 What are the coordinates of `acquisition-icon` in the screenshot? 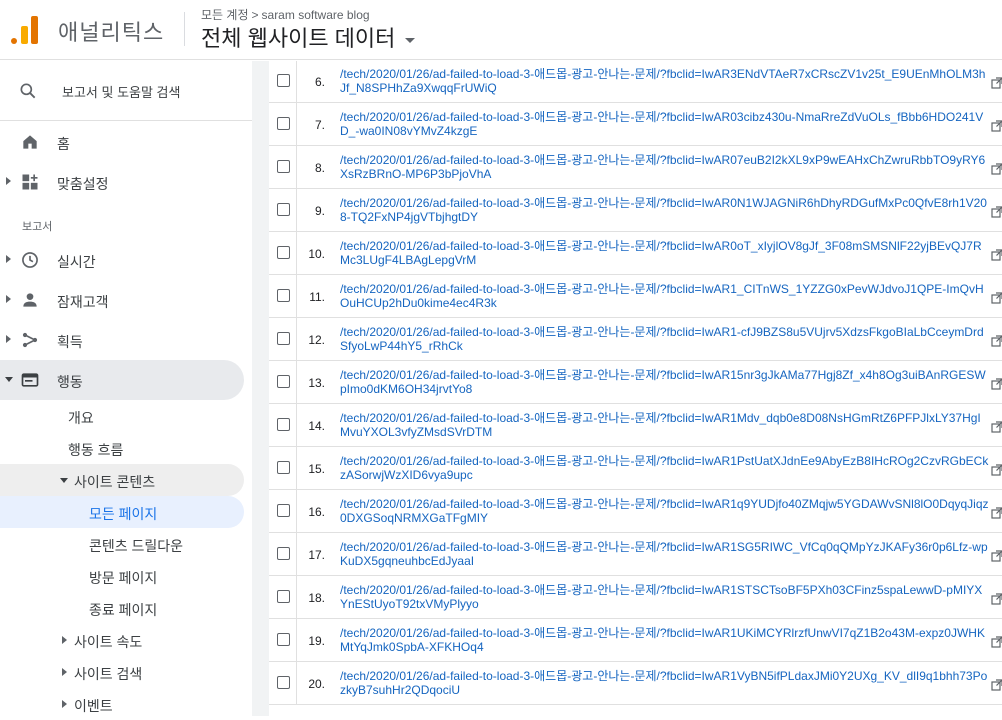 It's located at (30, 340).